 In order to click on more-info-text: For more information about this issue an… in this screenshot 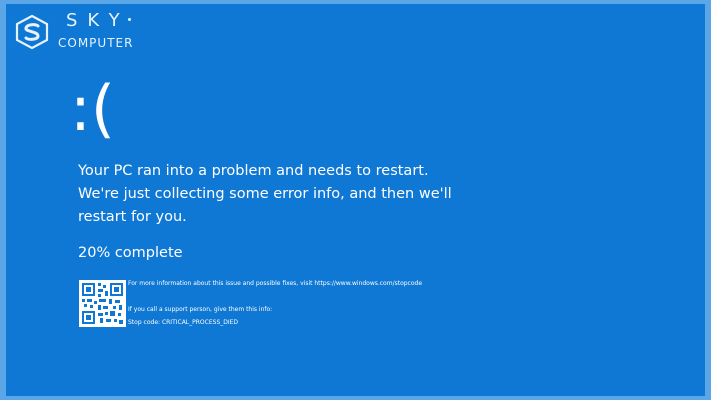, I will do `click(275, 283)`.